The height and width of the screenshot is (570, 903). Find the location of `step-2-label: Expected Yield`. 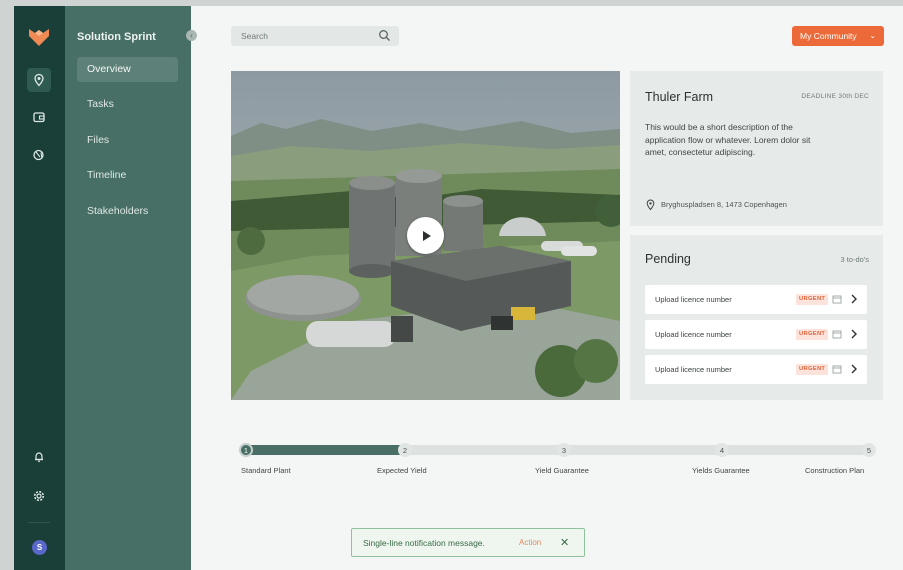

step-2-label: Expected Yield is located at coordinates (402, 470).